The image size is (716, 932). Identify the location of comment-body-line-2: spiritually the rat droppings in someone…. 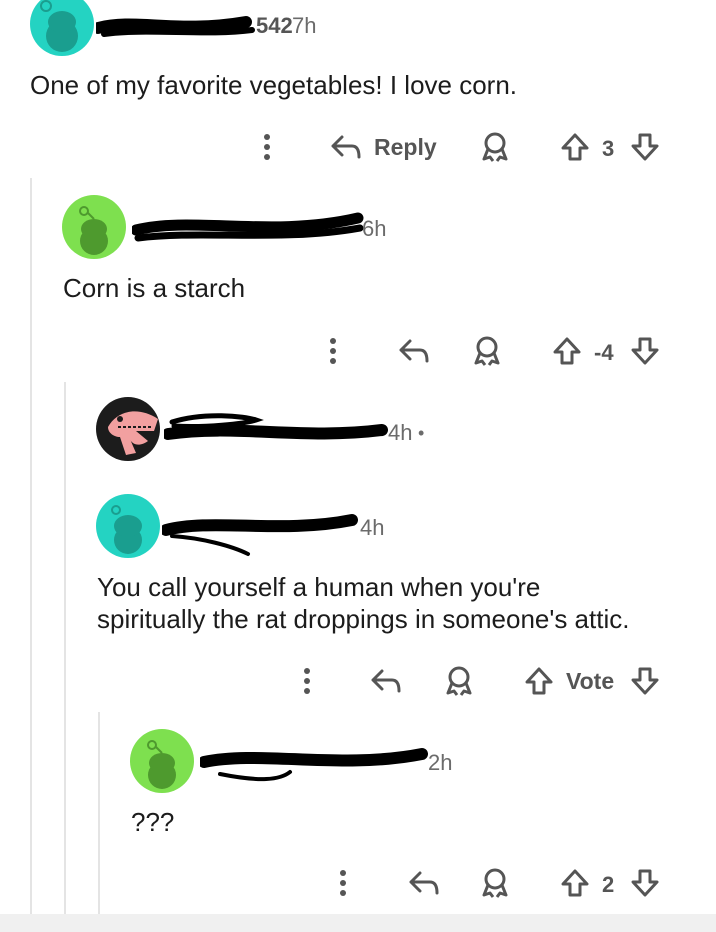
(363, 619).